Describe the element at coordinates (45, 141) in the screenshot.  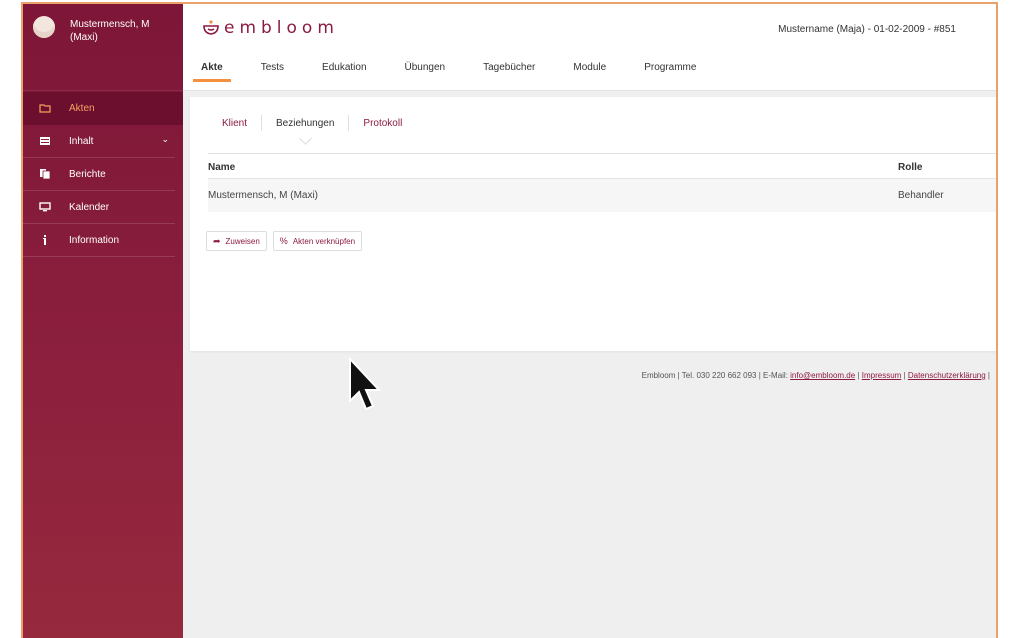
I see `list-icon` at that location.